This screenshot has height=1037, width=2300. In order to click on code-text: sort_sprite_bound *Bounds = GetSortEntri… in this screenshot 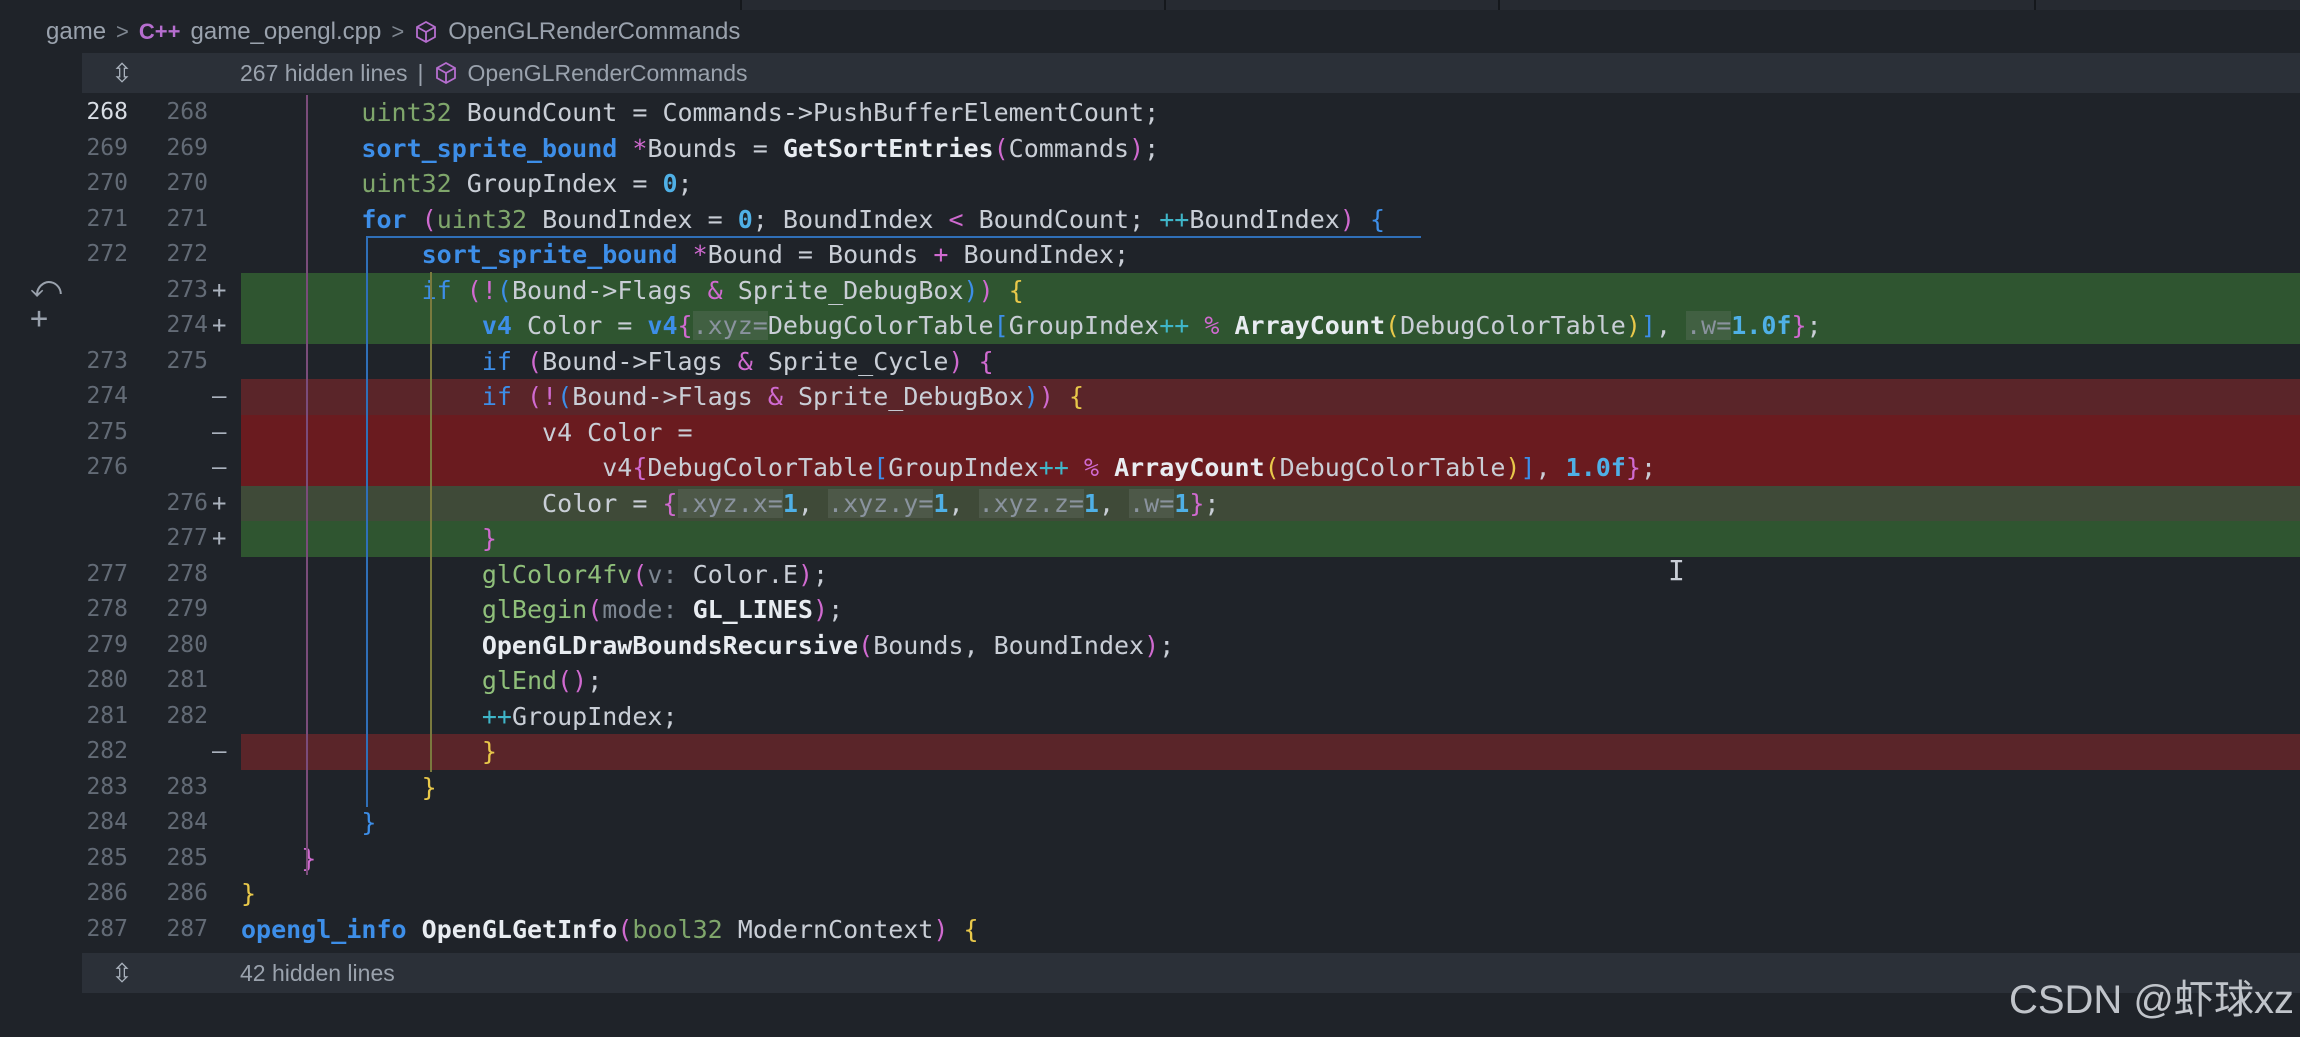, I will do `click(700, 149)`.